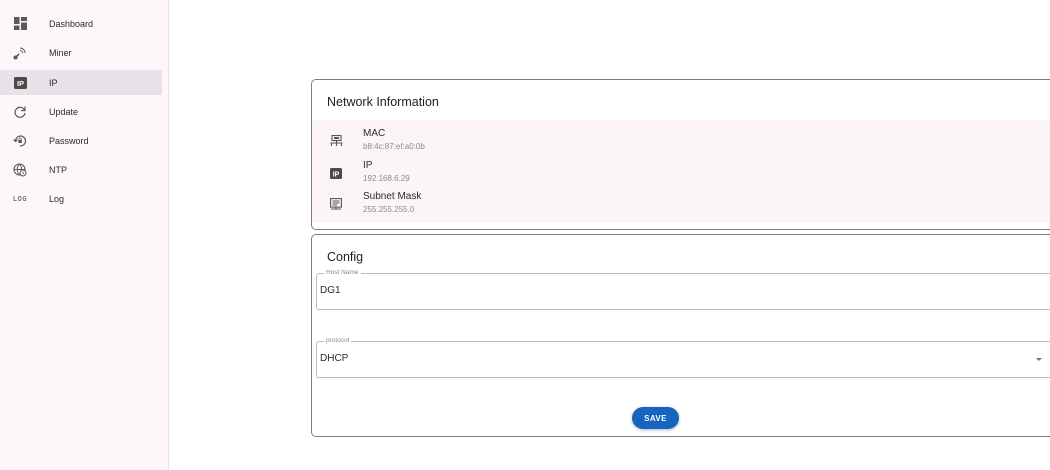  Describe the element at coordinates (69, 140) in the screenshot. I see `sidebar-item-label: Password` at that location.